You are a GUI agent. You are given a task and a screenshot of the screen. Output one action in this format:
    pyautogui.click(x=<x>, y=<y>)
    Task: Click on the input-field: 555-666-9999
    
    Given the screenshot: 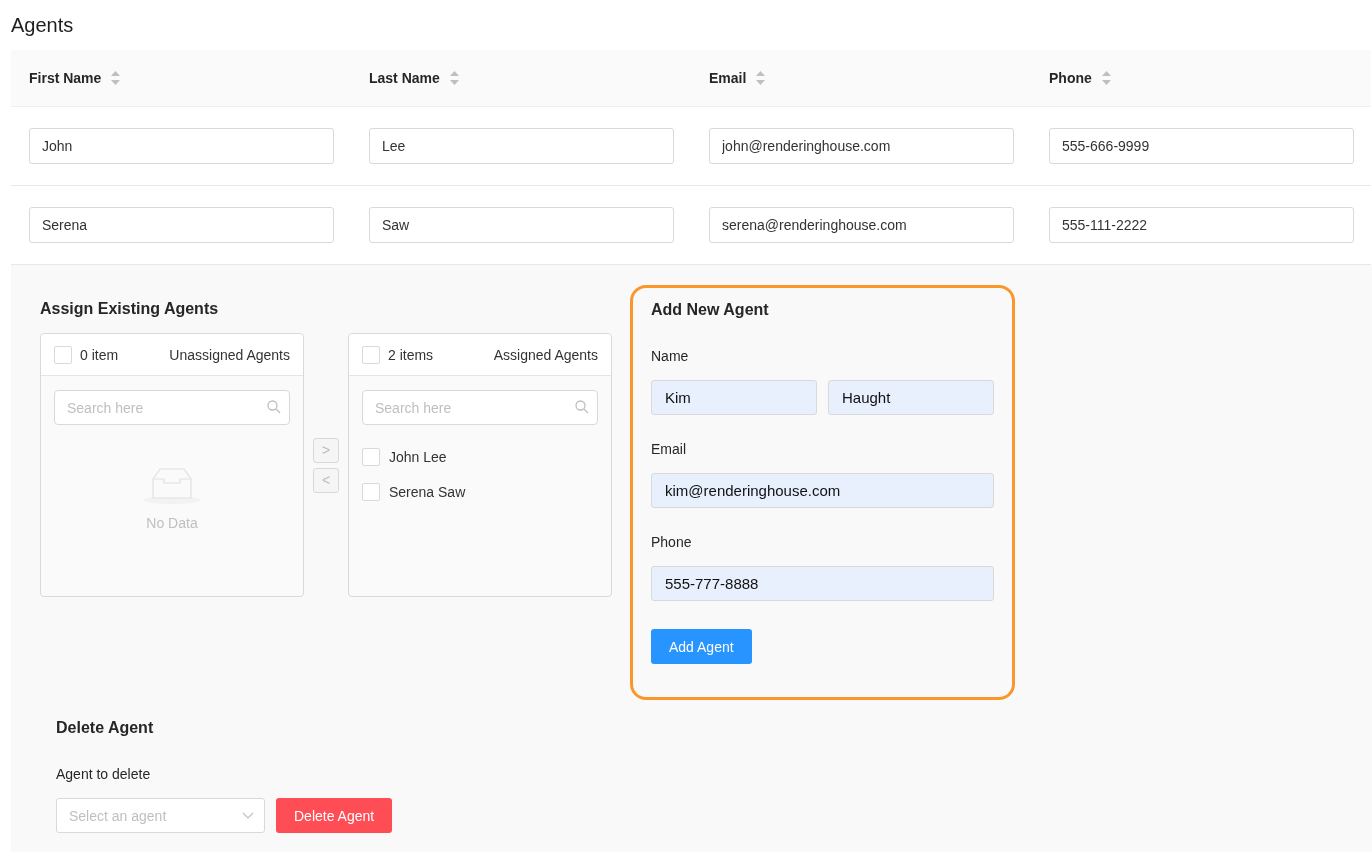 What is the action you would take?
    pyautogui.click(x=1201, y=146)
    